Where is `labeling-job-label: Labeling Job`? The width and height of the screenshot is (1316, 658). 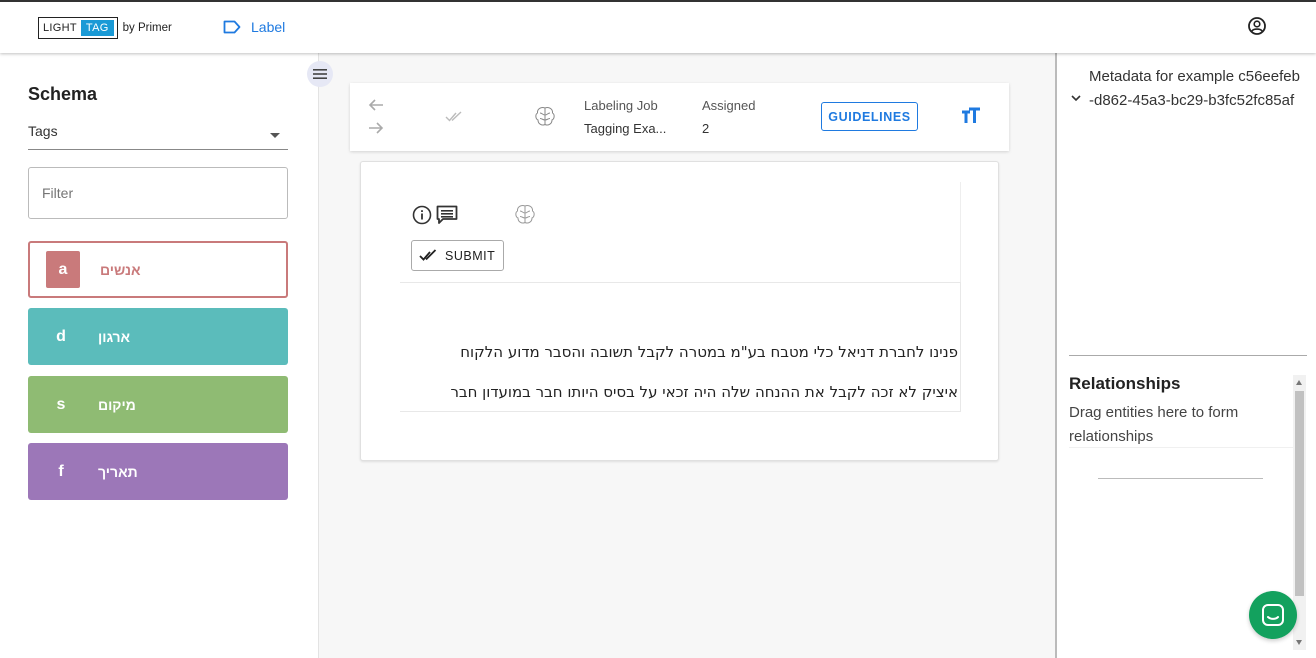 labeling-job-label: Labeling Job is located at coordinates (621, 105).